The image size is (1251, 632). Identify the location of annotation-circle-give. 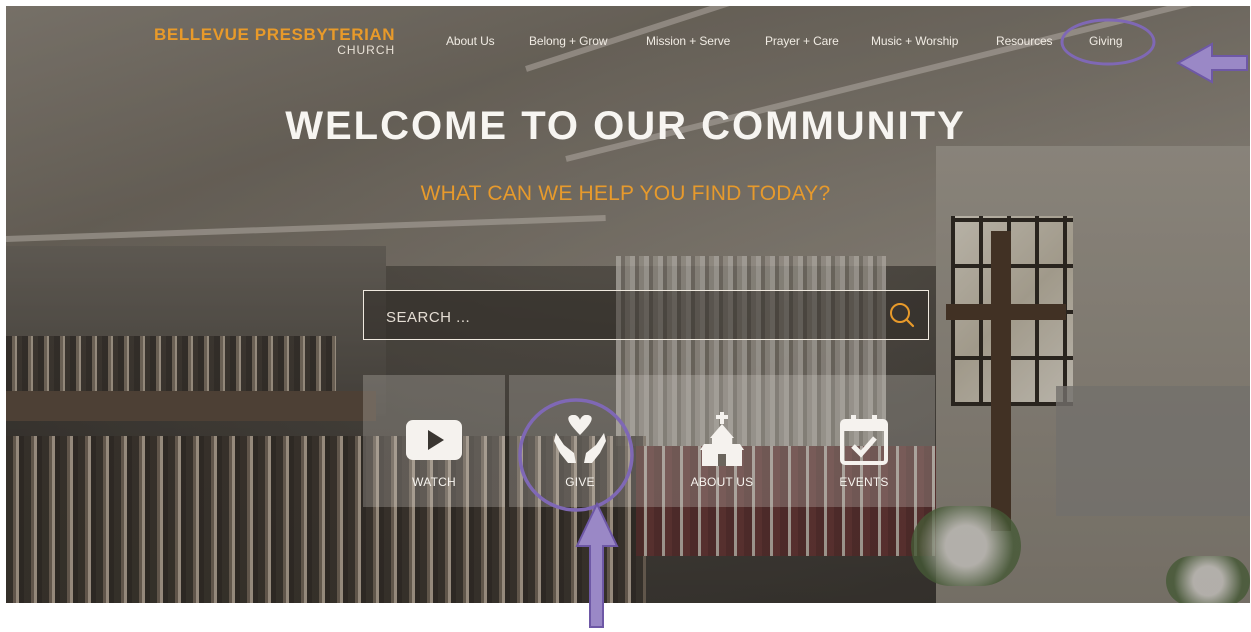
(576, 455).